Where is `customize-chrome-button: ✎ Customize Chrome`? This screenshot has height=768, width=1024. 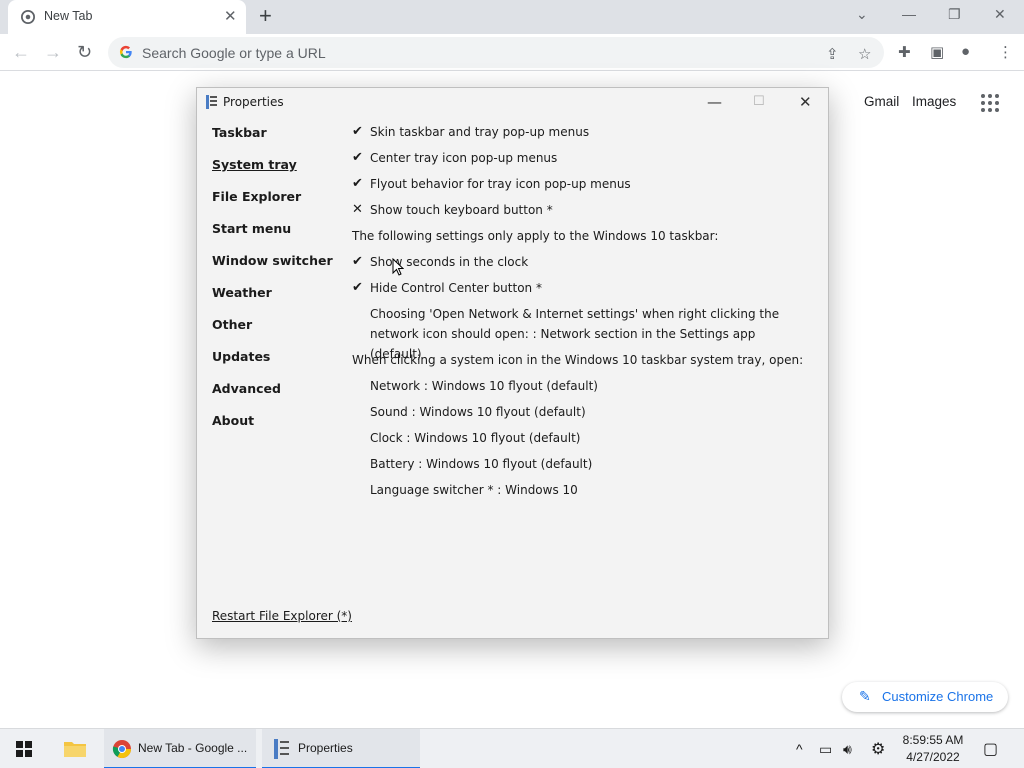 customize-chrome-button: ✎ Customize Chrome is located at coordinates (925, 697).